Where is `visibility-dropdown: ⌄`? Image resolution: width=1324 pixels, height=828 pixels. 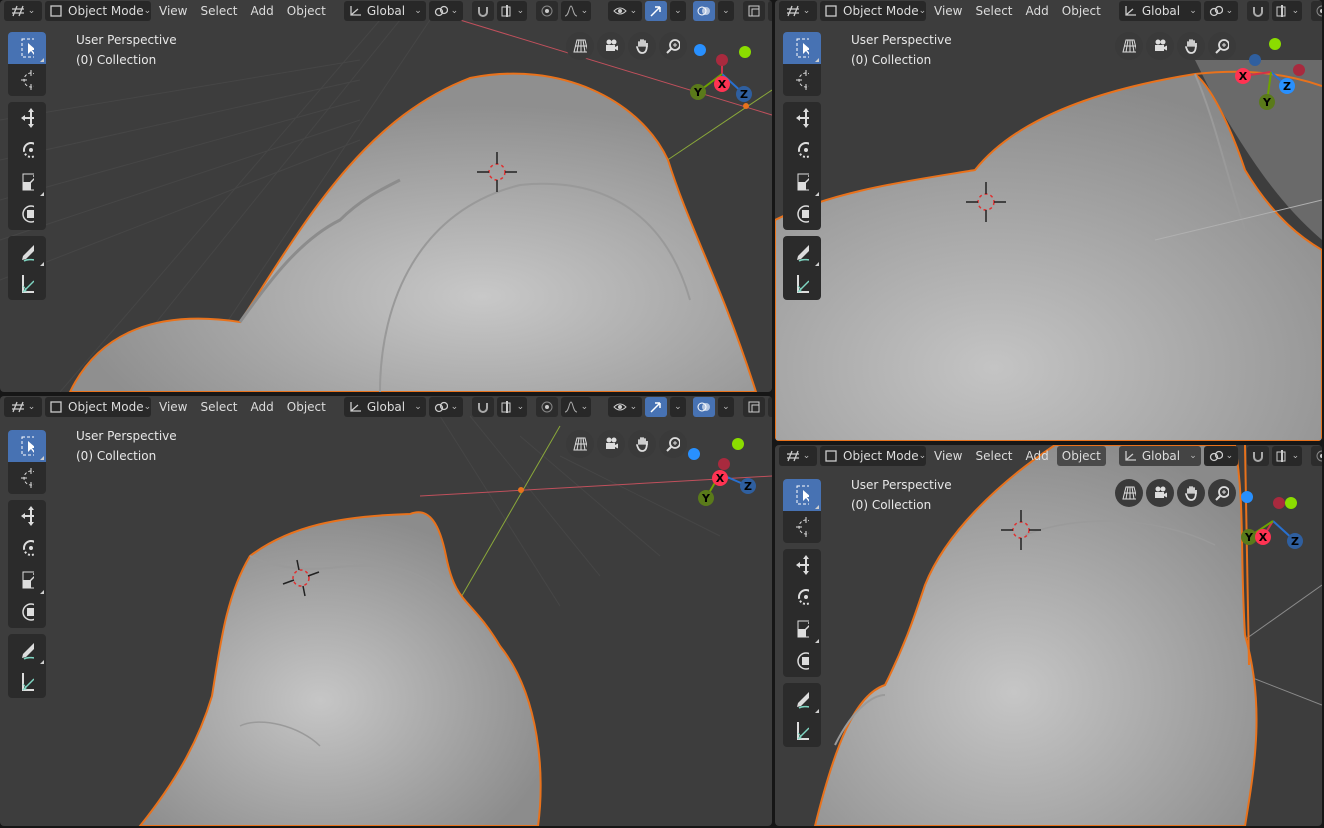 visibility-dropdown: ⌄ is located at coordinates (624, 11).